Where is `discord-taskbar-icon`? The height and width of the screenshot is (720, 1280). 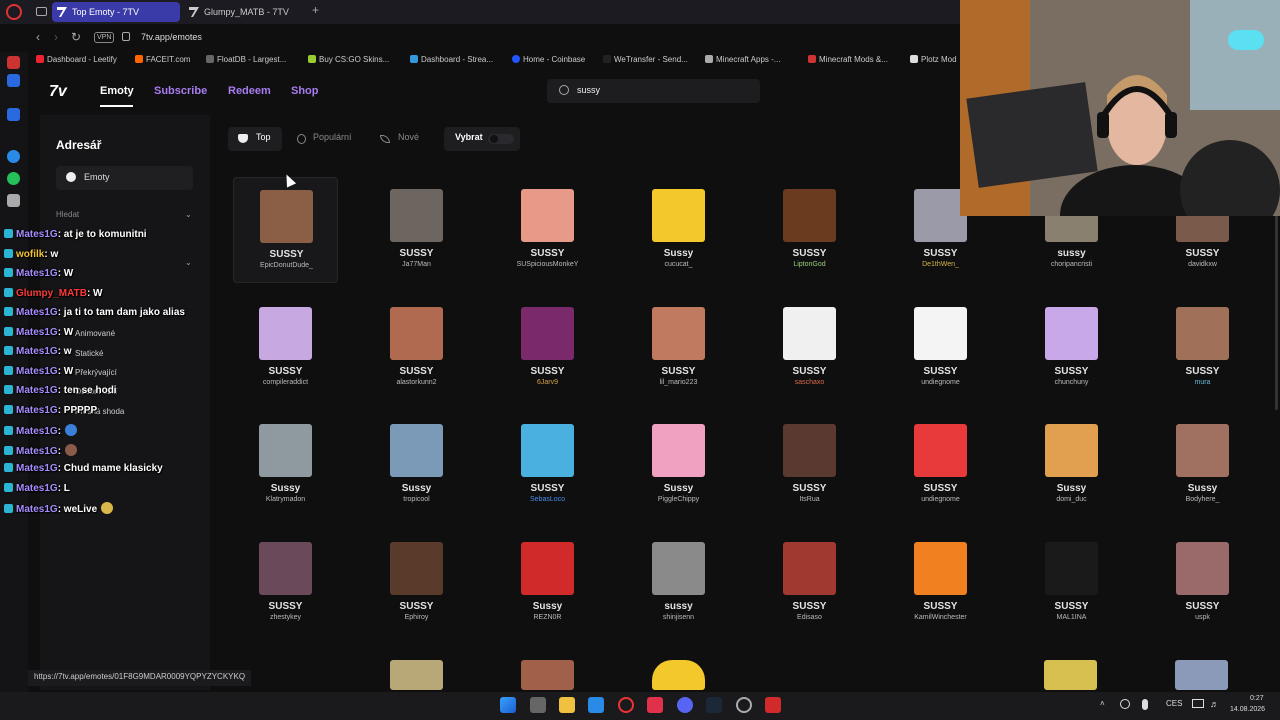 discord-taskbar-icon is located at coordinates (685, 705).